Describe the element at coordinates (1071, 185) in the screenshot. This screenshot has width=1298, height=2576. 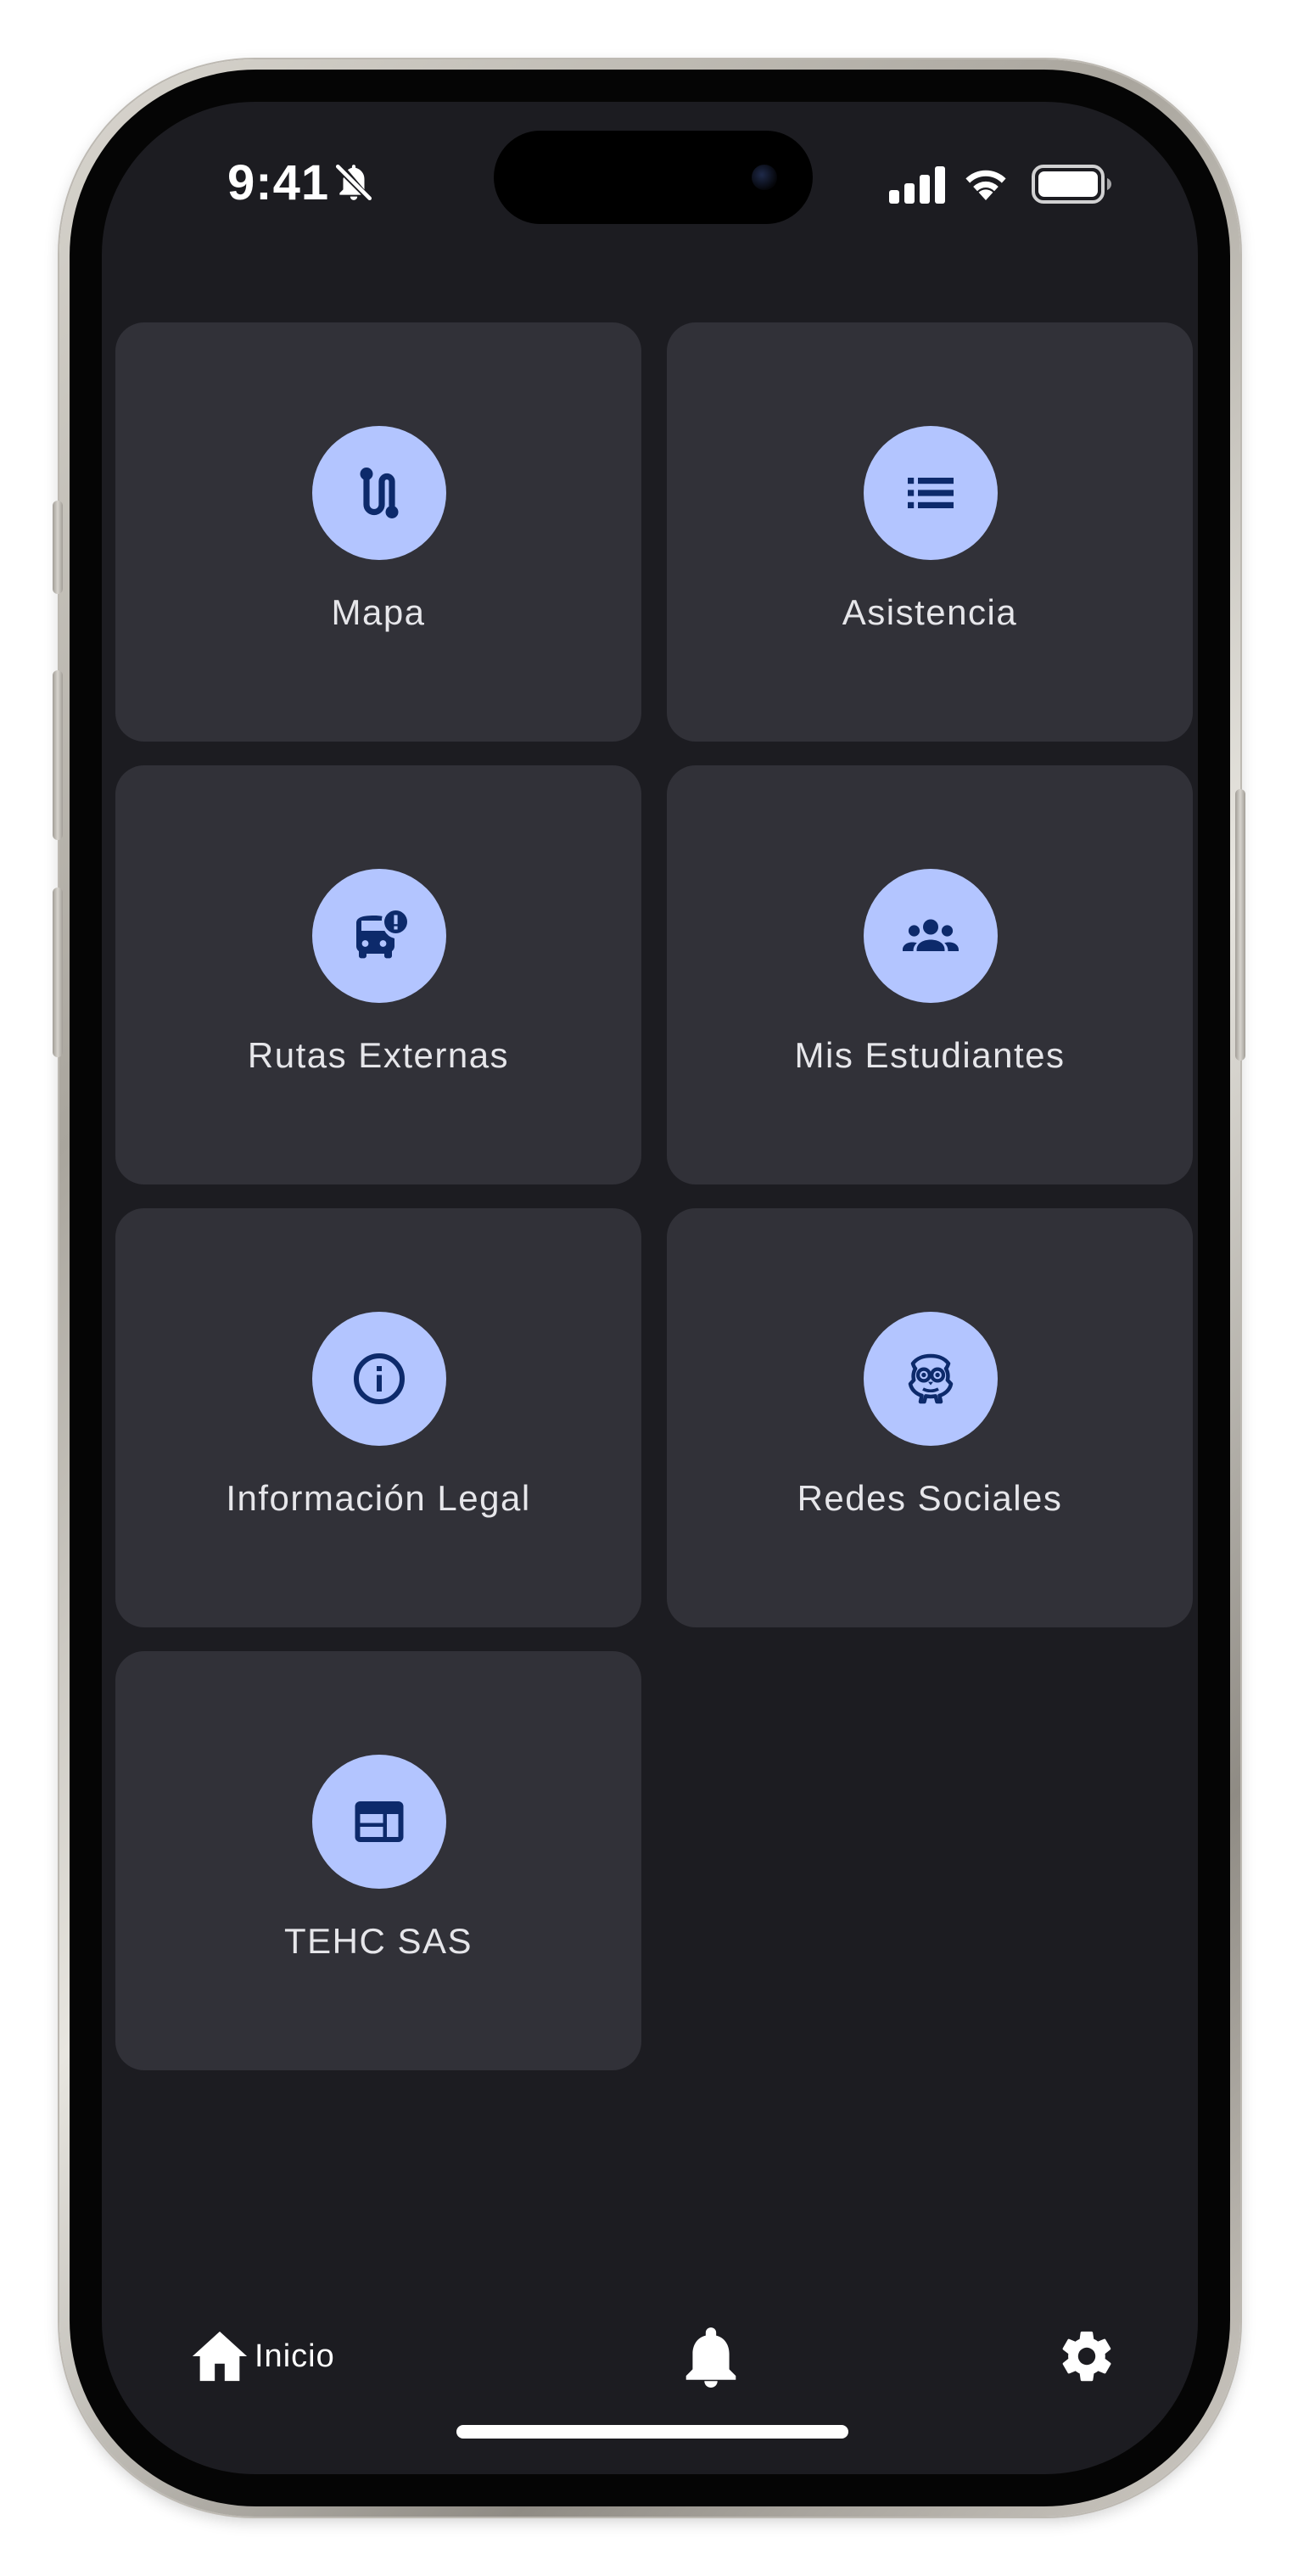
I see `battery-icon` at that location.